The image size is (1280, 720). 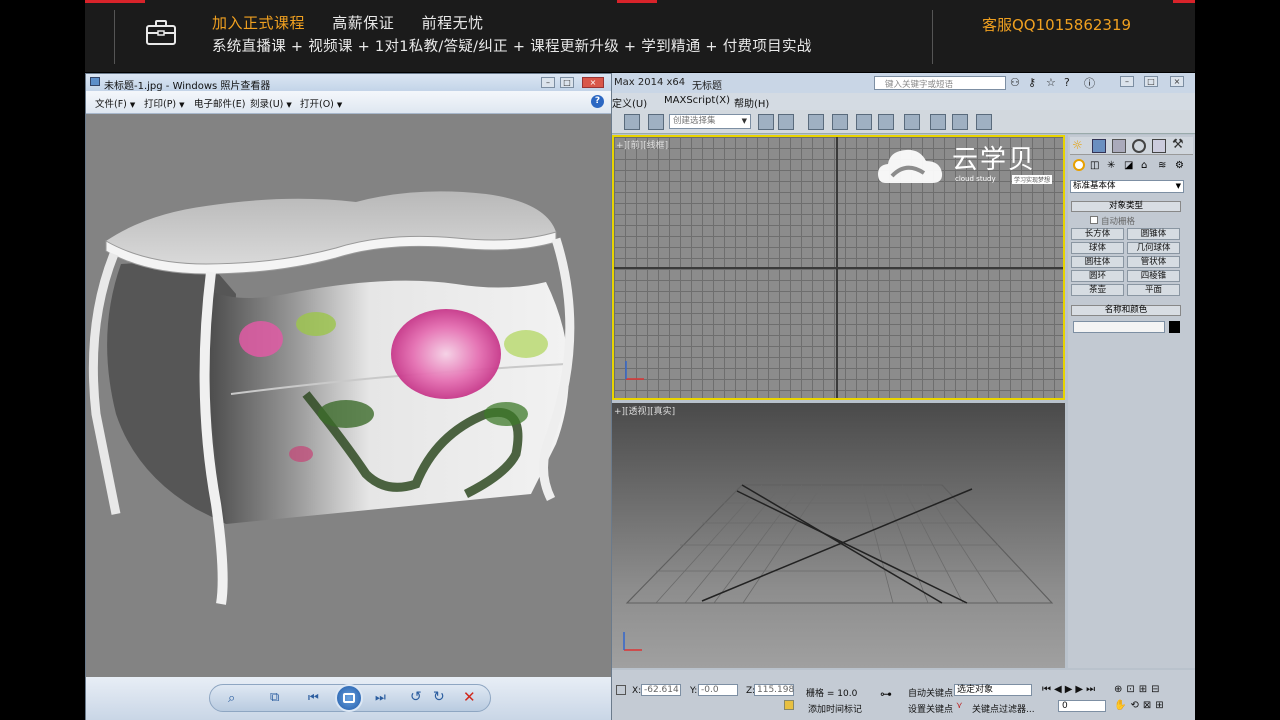 What do you see at coordinates (115, 103) in the screenshot?
I see `menu-file: 文件(F) ▼` at bounding box center [115, 103].